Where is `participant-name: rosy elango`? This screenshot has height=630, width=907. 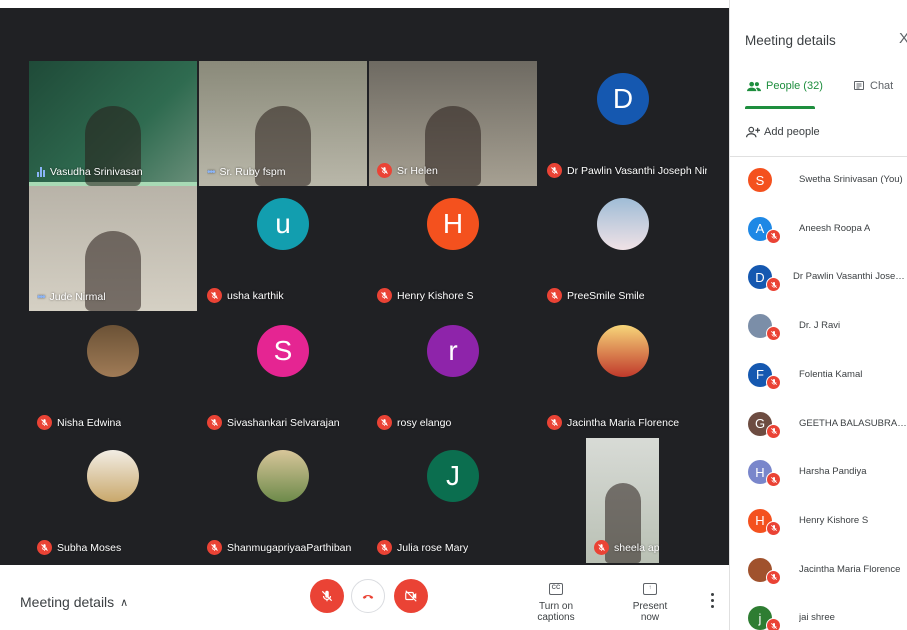
participant-name: rosy elango is located at coordinates (424, 422).